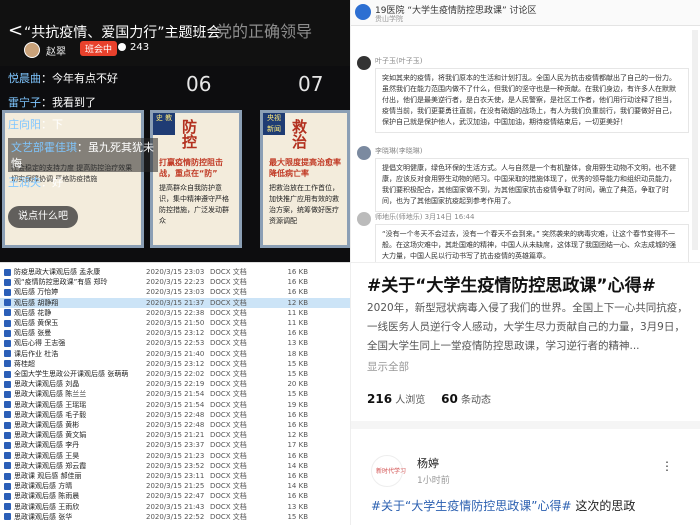  I want to click on file-name: 思政课观后感 方晴, so click(43, 486).